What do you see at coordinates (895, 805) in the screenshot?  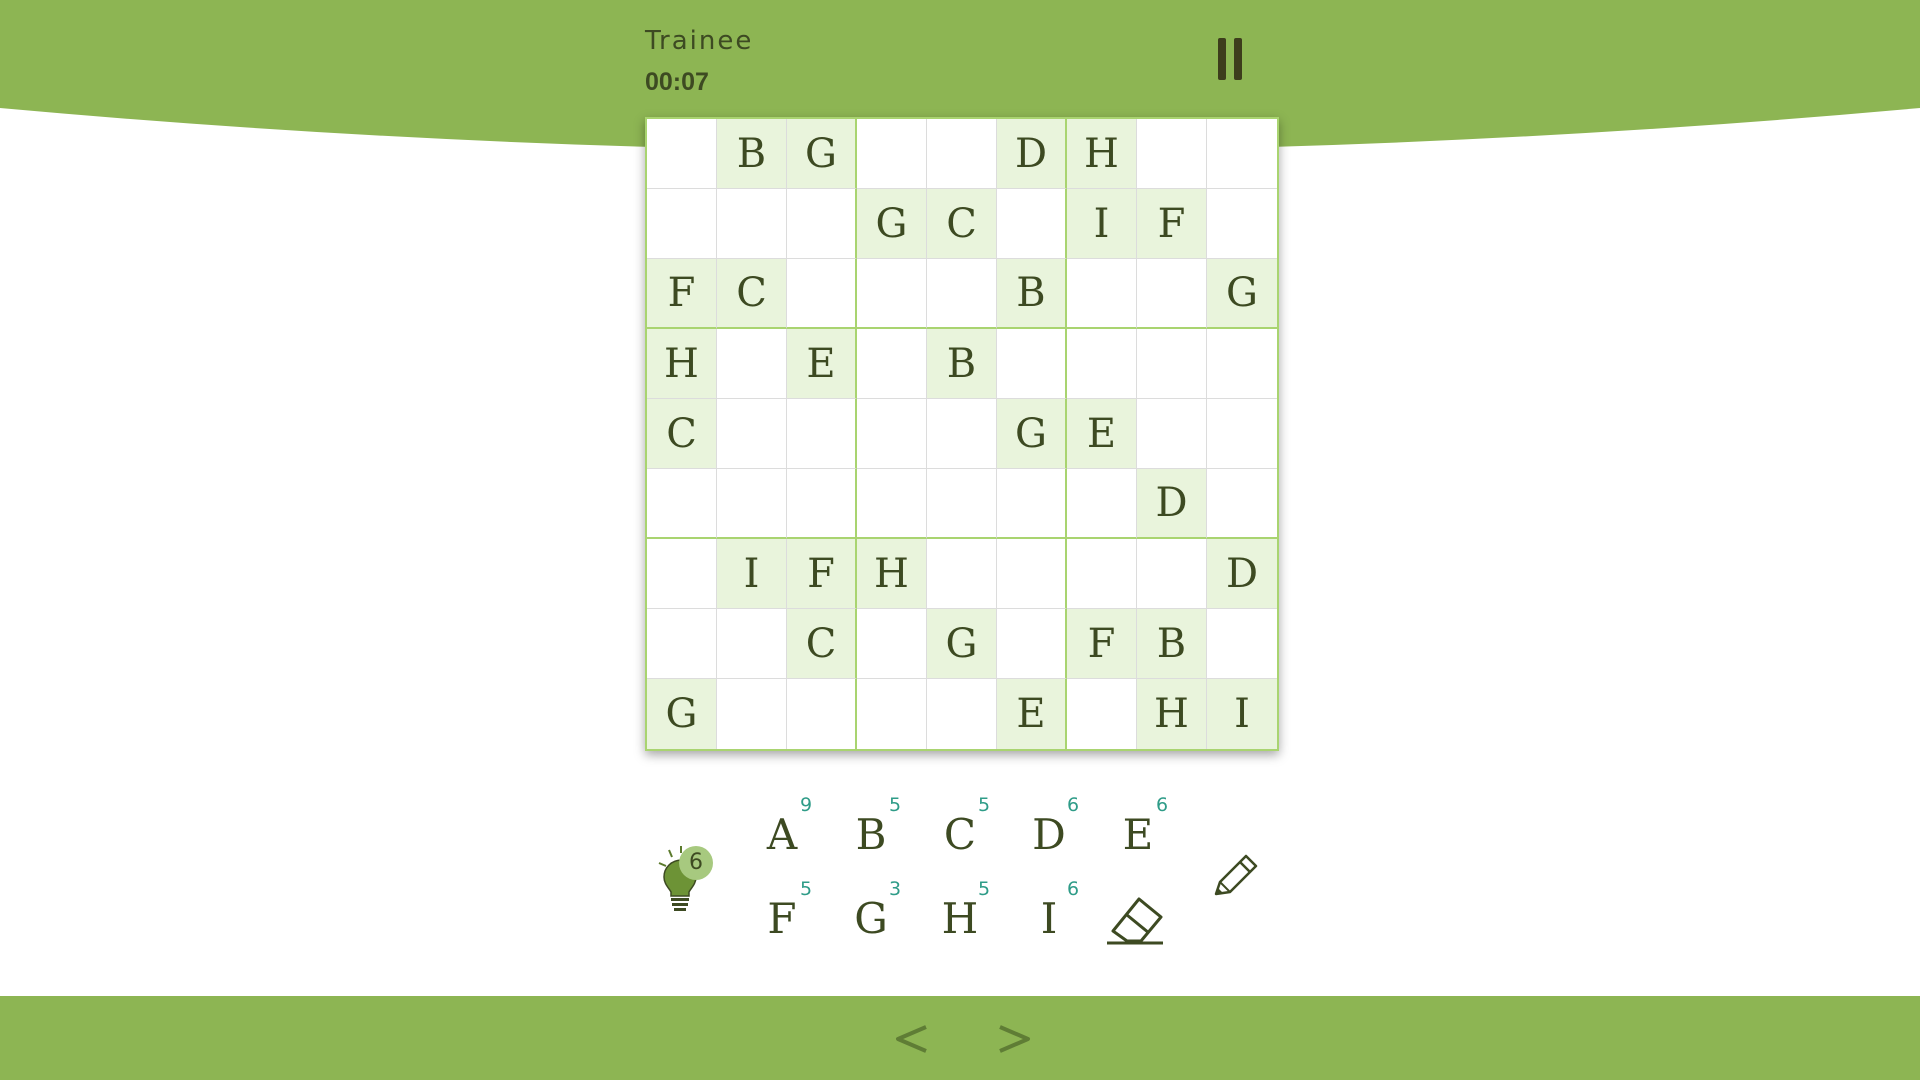 I see `key-remaining-count: 5` at bounding box center [895, 805].